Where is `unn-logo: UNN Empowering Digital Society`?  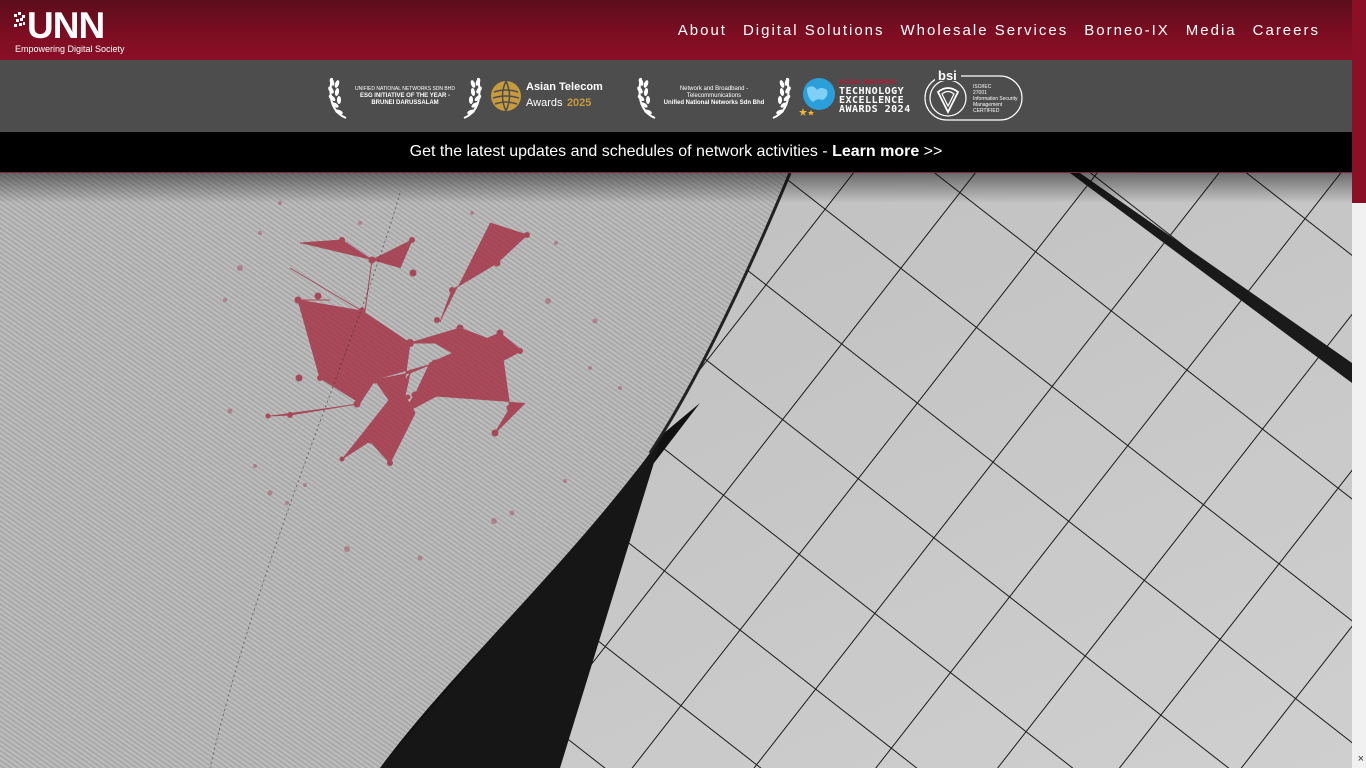 unn-logo: UNN Empowering Digital Society is located at coordinates (69, 31).